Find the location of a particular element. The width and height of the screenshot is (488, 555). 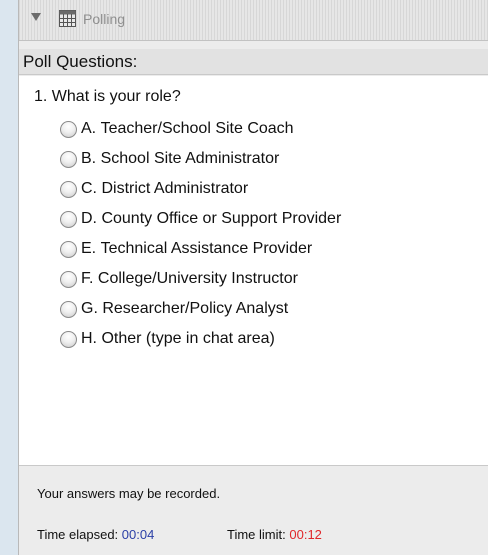

option-b: B. School Site Administrator is located at coordinates (200, 159).